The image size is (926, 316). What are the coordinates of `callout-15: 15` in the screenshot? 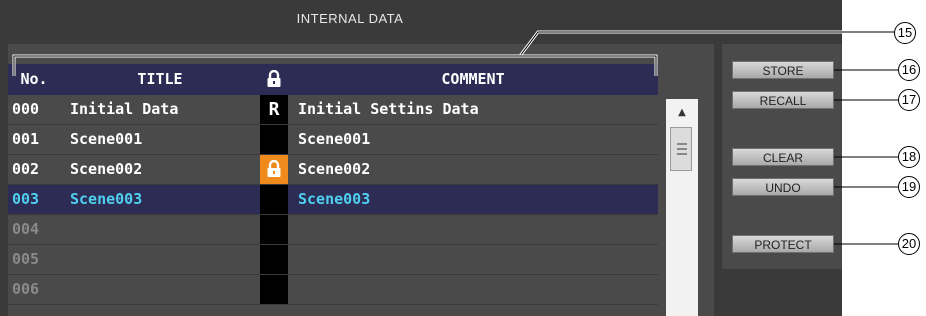 It's located at (905, 33).